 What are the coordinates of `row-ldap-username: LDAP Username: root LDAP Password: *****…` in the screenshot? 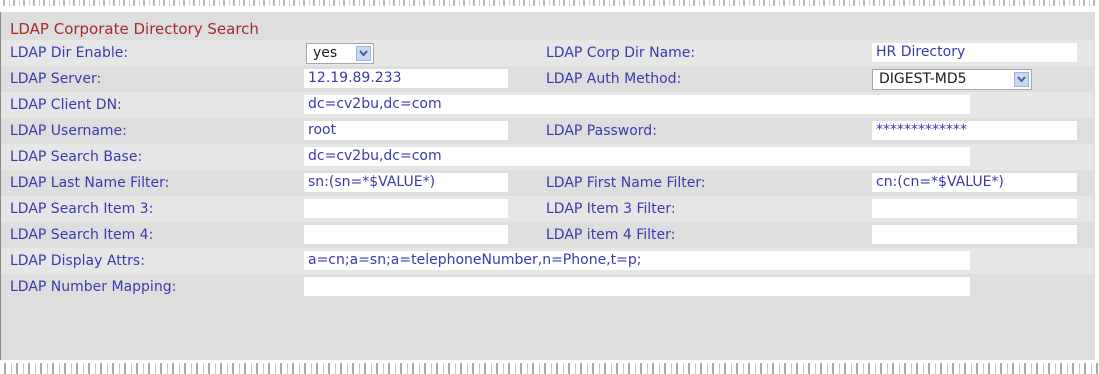 It's located at (547, 131).